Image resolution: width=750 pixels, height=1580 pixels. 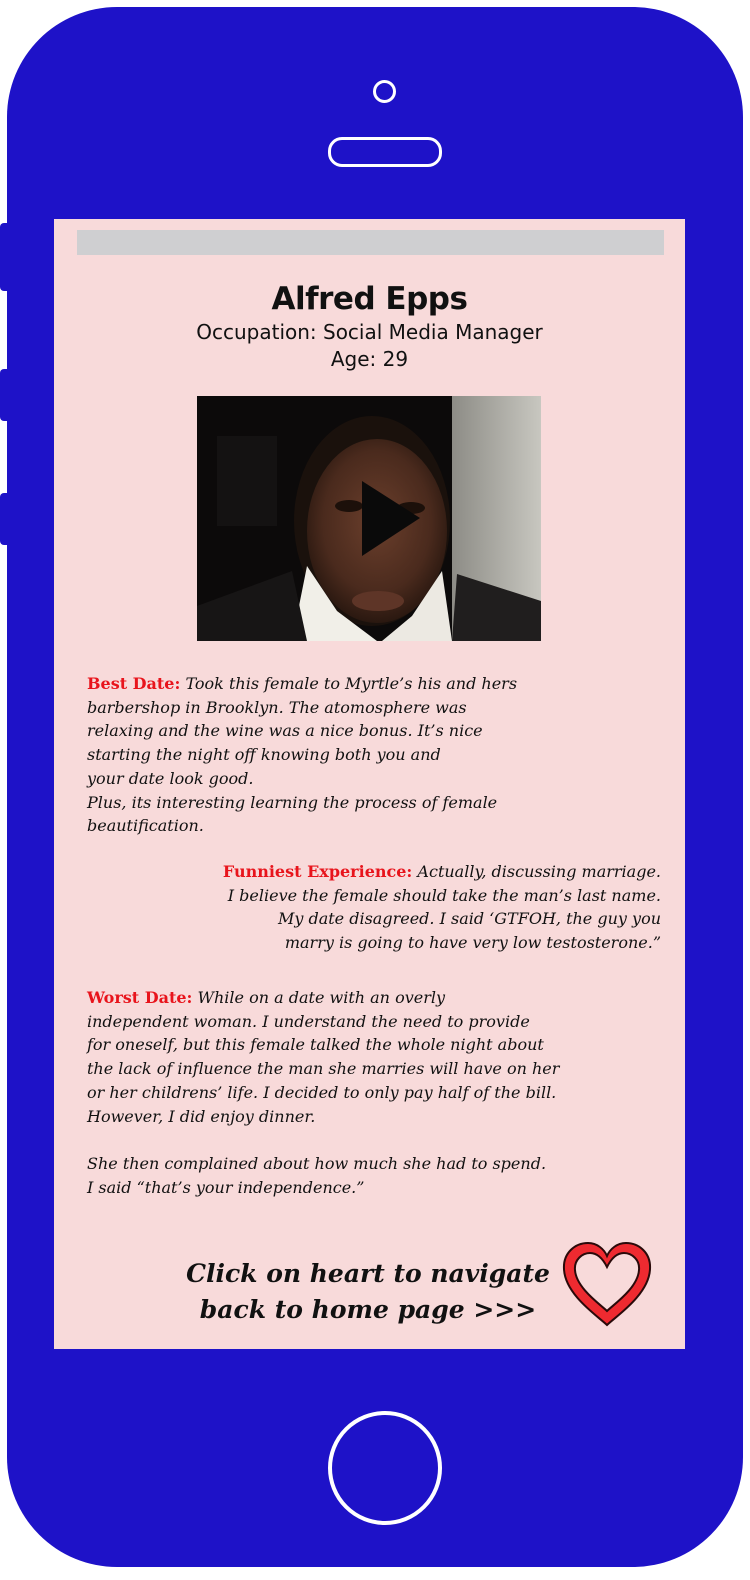 I want to click on worst-date-label: Worst Date:, so click(x=140, y=997).